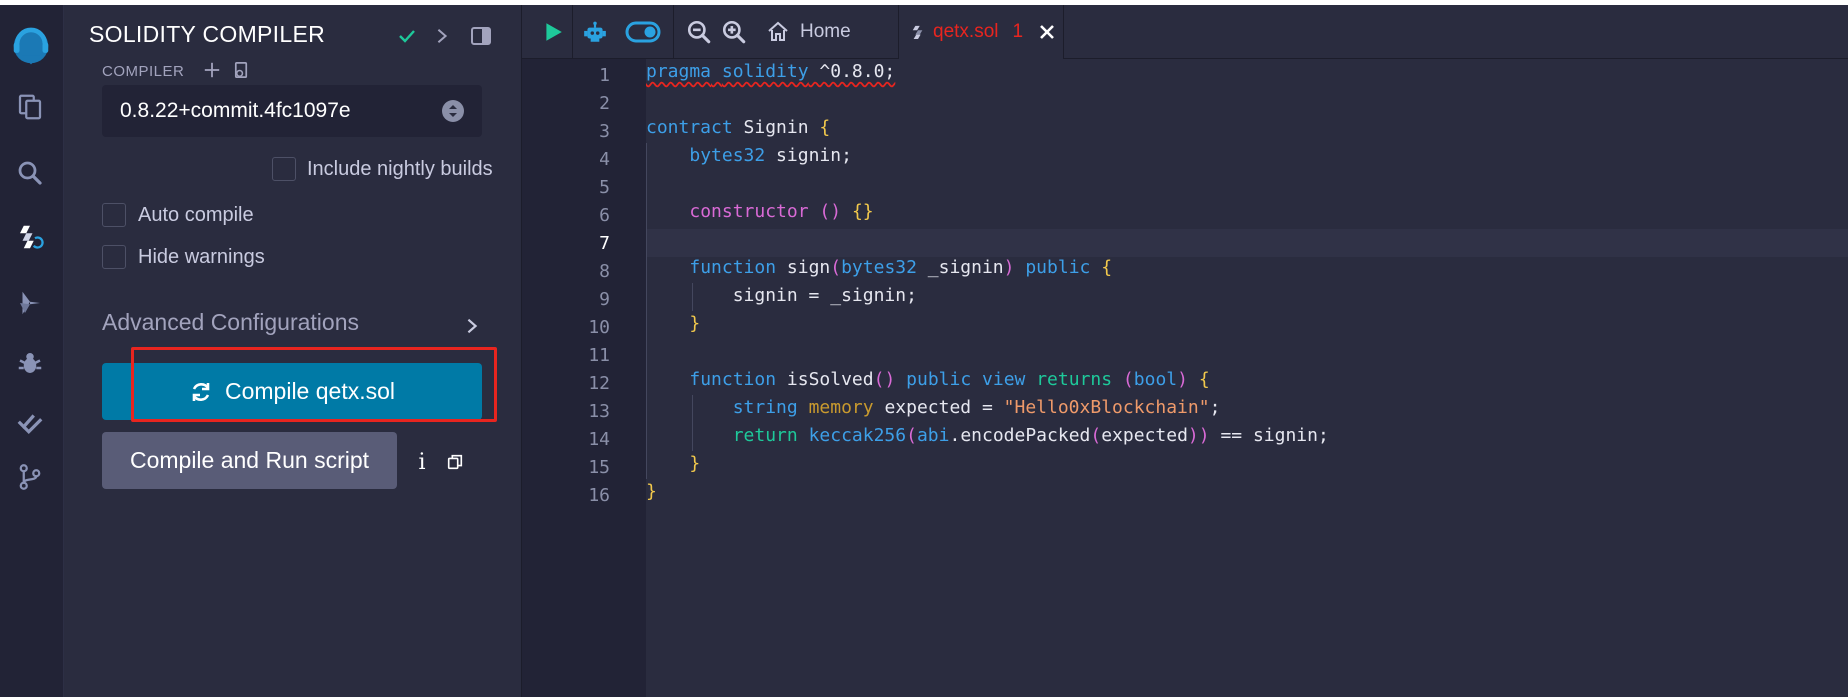 The image size is (1848, 697). What do you see at coordinates (604, 271) in the screenshot?
I see `line-number: 8` at bounding box center [604, 271].